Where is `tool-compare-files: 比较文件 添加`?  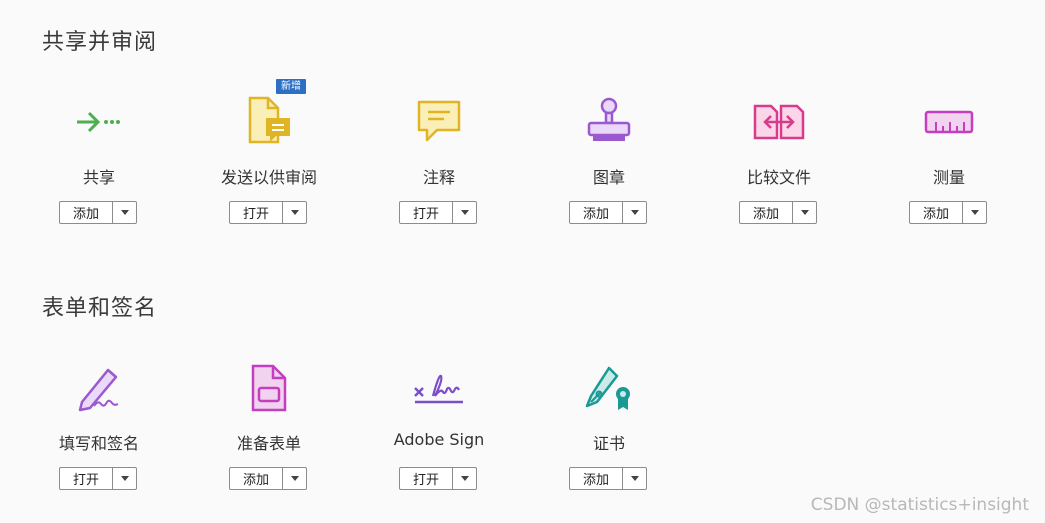 tool-compare-files: 比较文件 添加 is located at coordinates (779, 155).